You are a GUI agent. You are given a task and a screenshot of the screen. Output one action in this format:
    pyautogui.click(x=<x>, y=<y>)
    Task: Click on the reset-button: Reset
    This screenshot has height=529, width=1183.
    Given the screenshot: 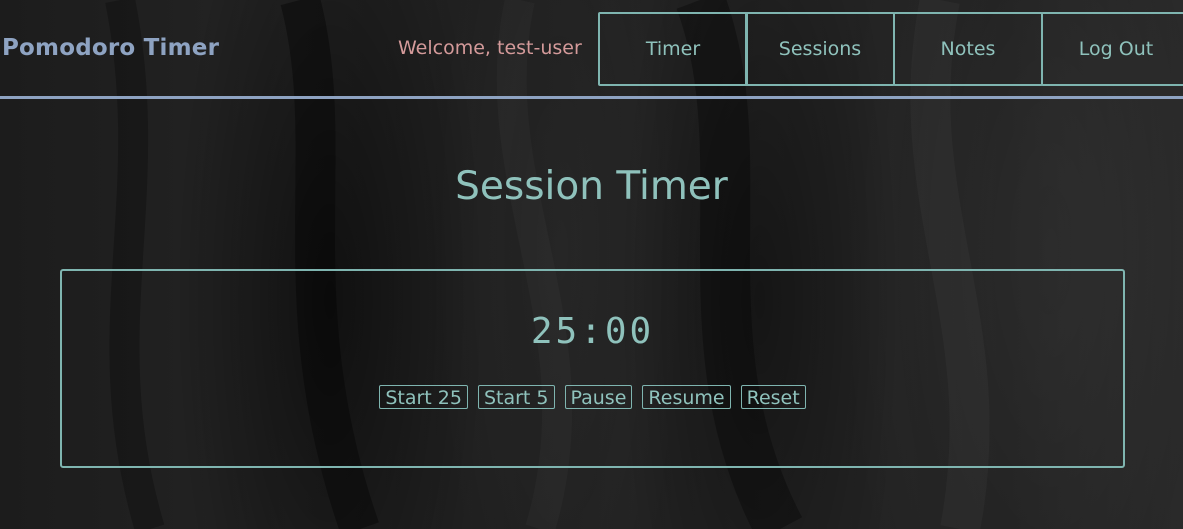 What is the action you would take?
    pyautogui.click(x=773, y=397)
    